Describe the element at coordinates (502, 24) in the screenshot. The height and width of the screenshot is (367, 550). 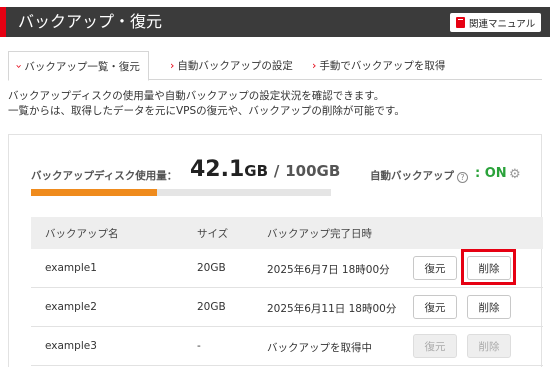
I see `related-manual-label: 関連マニュアル` at that location.